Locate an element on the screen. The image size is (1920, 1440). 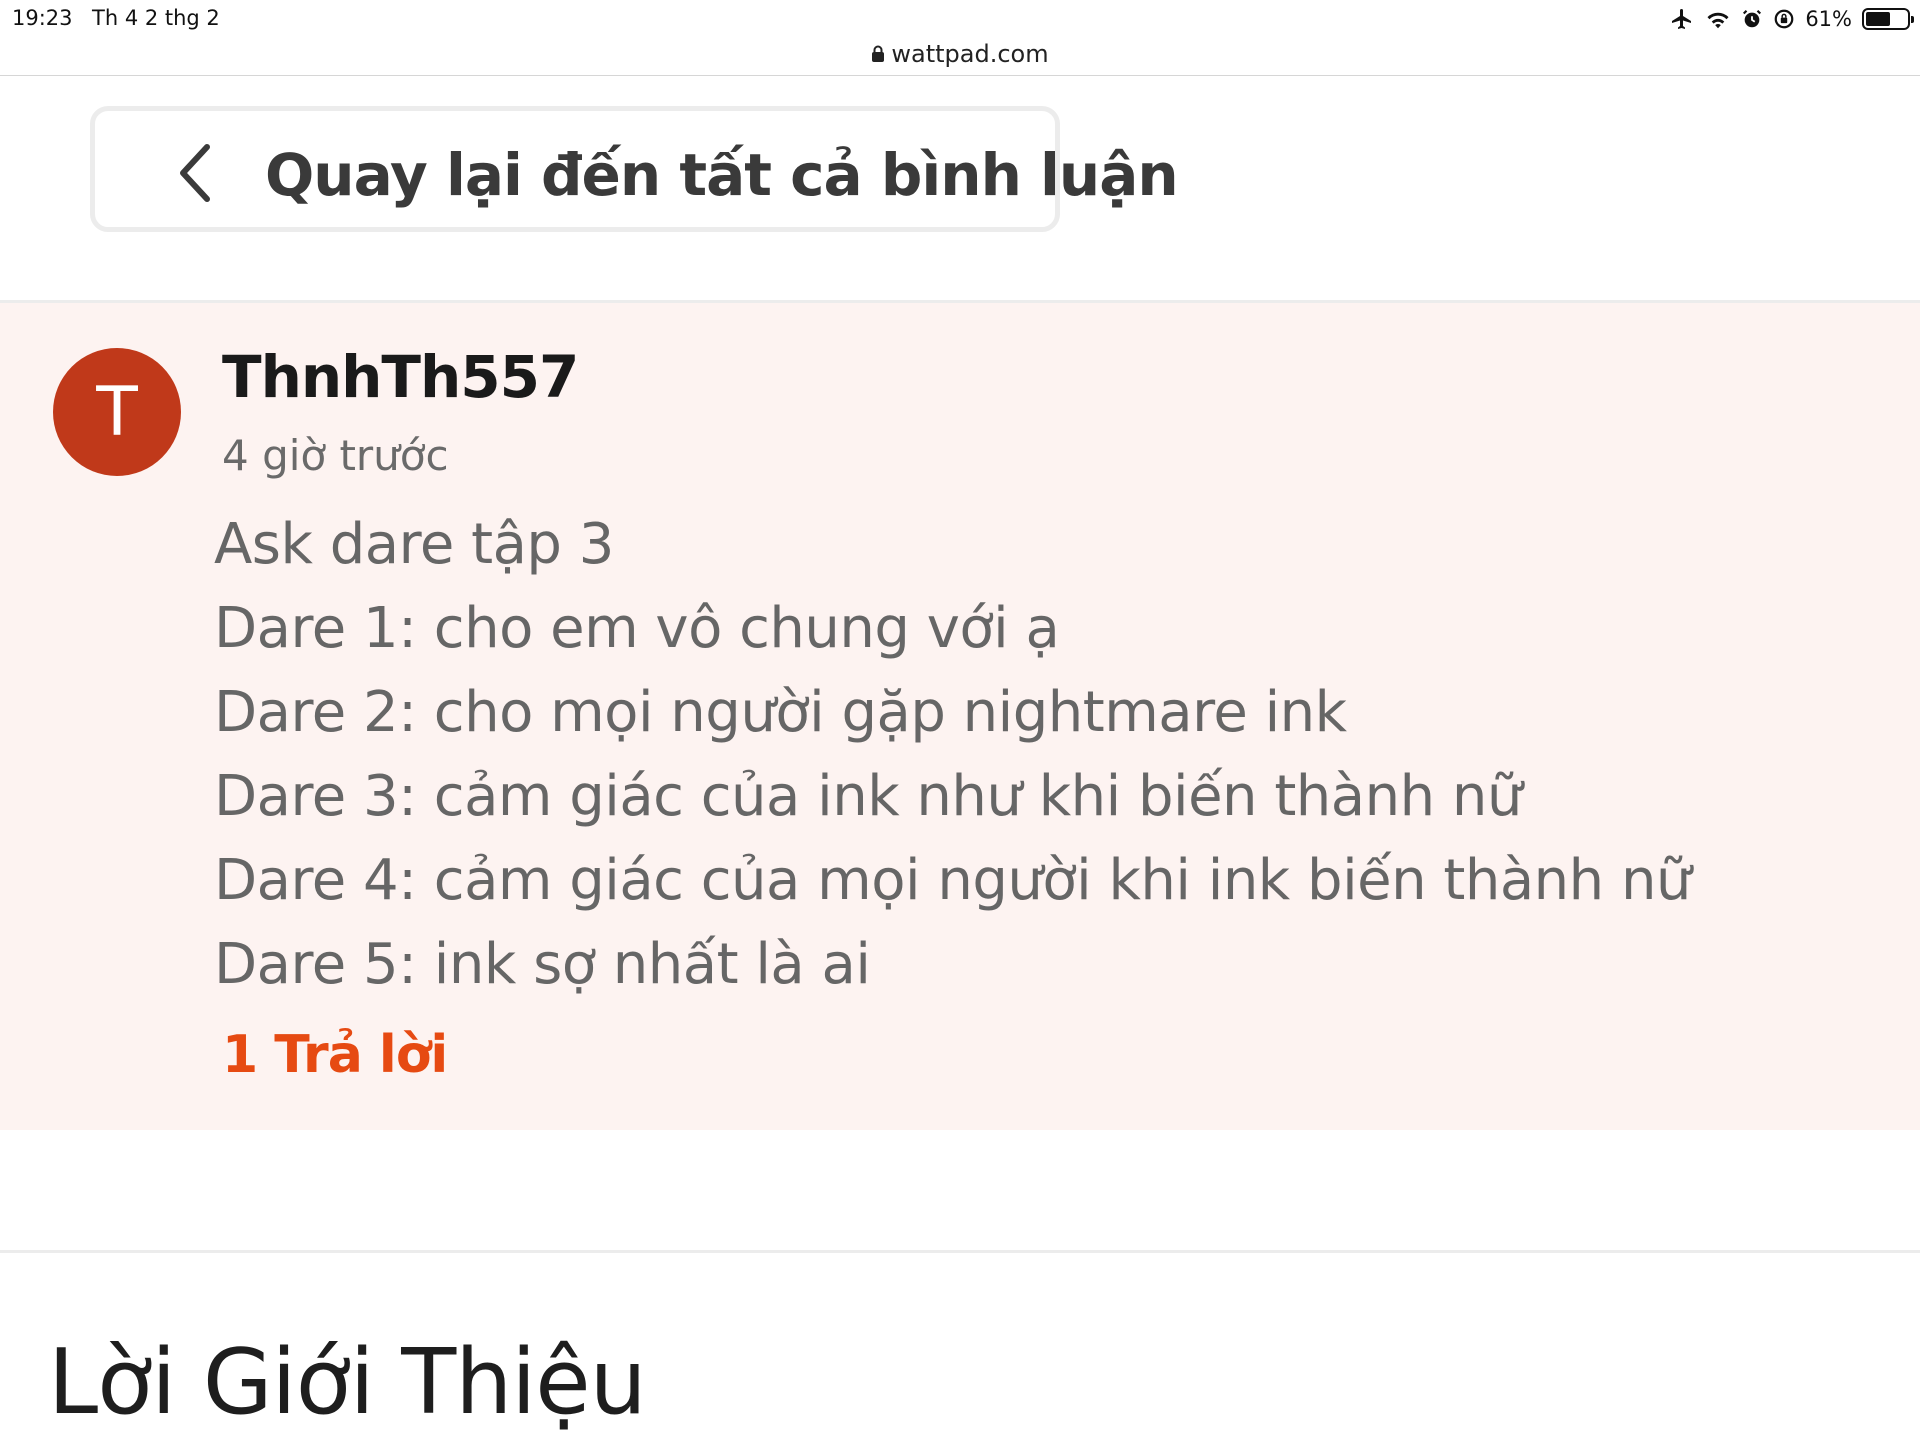
view-replies-link: 1 Trả lời is located at coordinates (335, 1055).